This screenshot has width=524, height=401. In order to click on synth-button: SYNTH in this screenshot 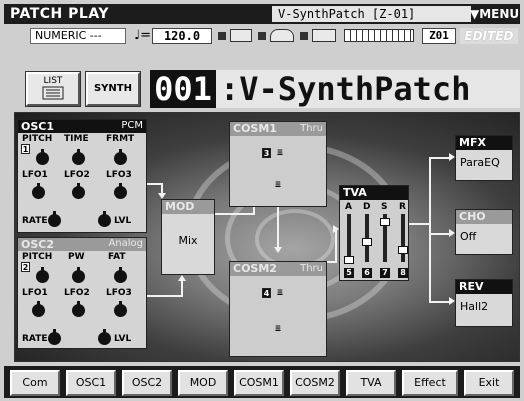, I will do `click(113, 89)`.